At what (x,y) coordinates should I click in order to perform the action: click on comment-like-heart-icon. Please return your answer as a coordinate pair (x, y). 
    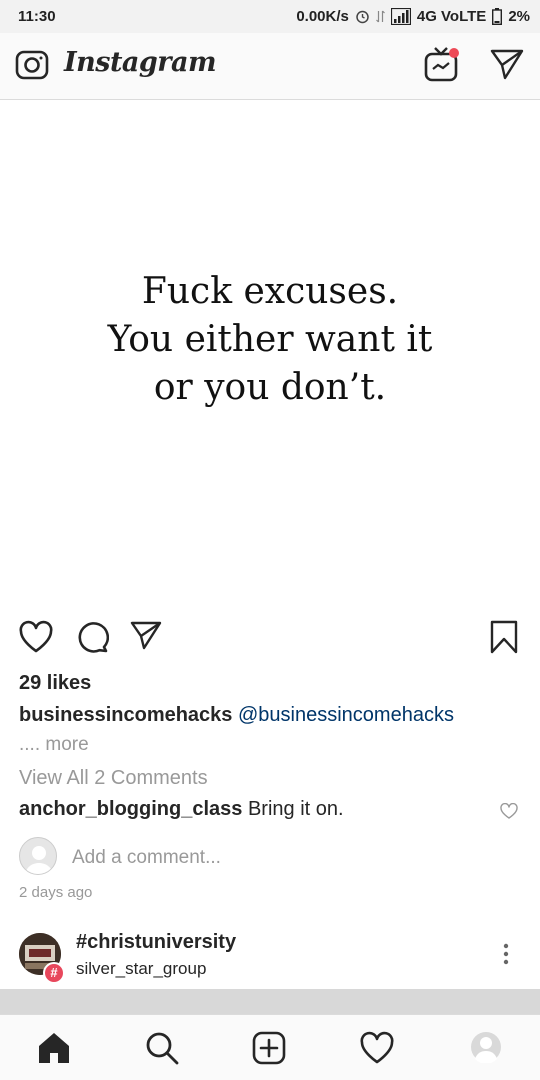
    Looking at the image, I should click on (509, 813).